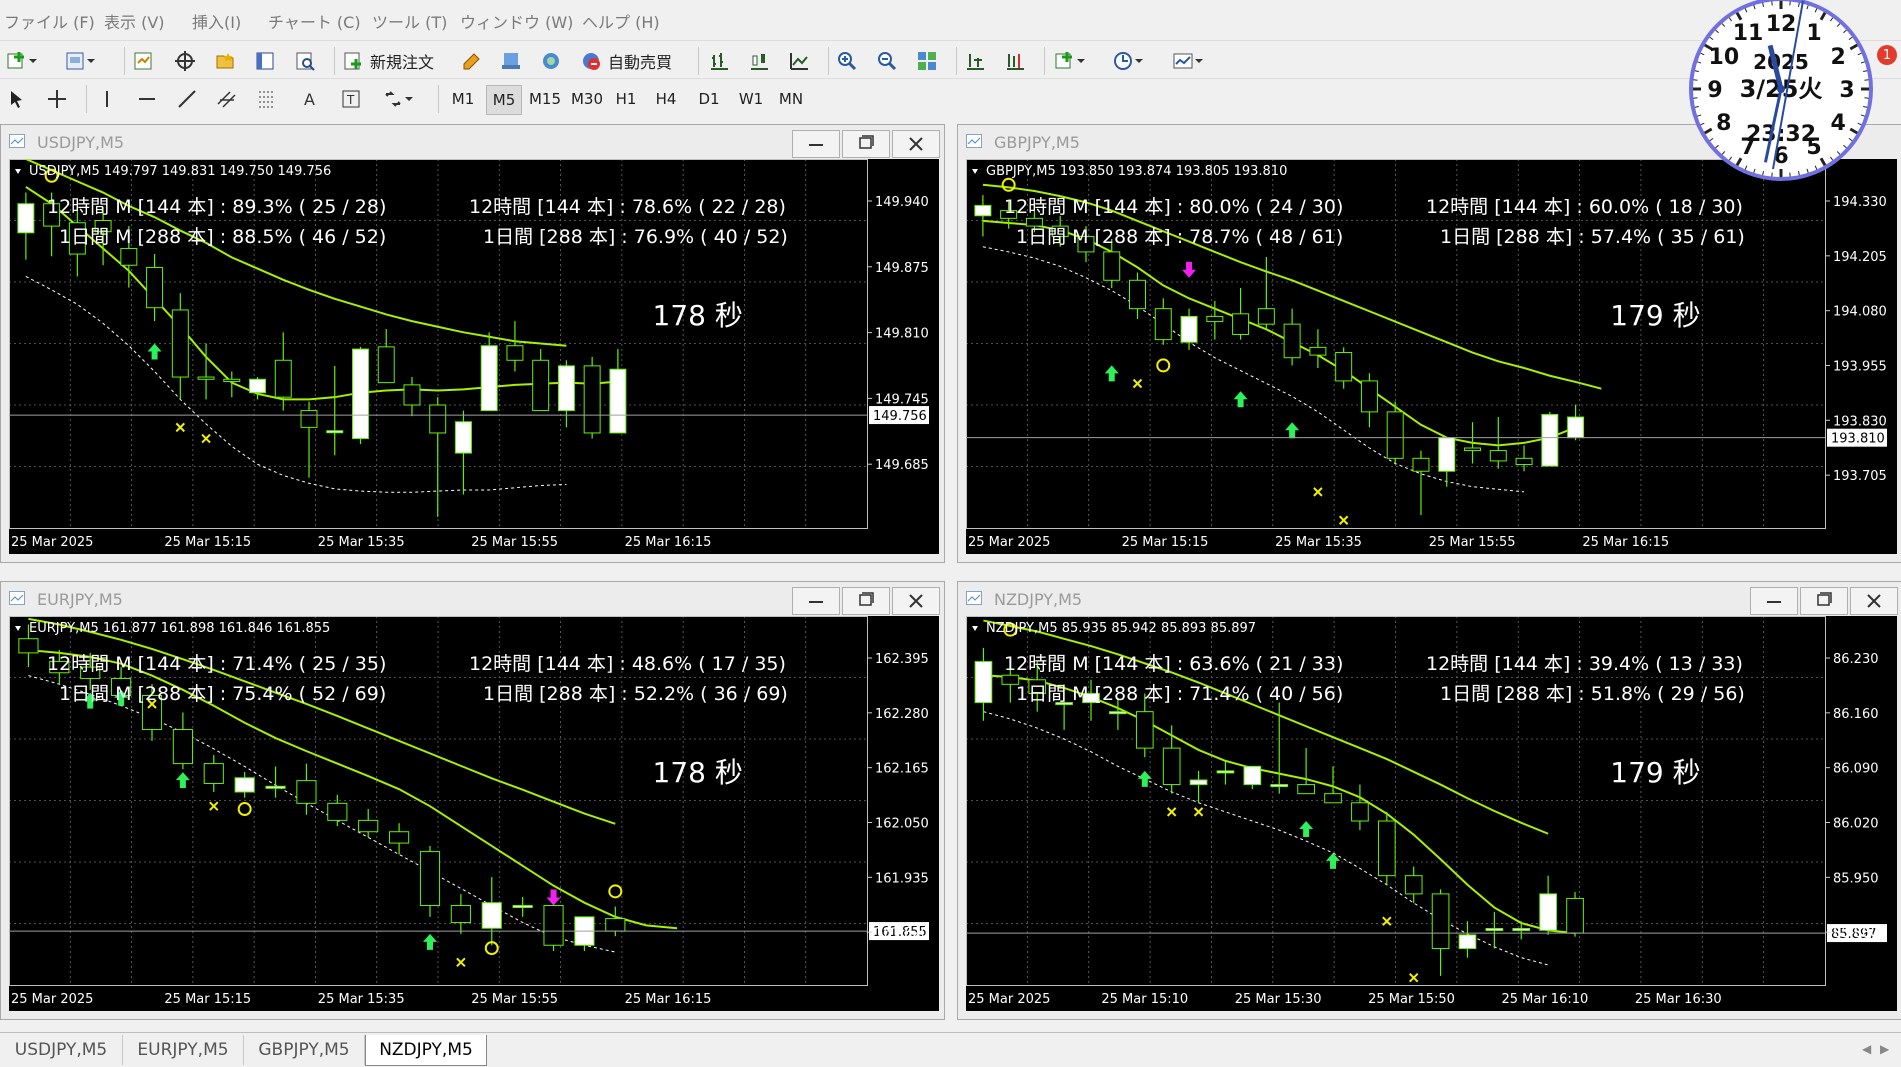 This screenshot has height=1067, width=1901. Describe the element at coordinates (80, 61) in the screenshot. I see `profiles-button` at that location.